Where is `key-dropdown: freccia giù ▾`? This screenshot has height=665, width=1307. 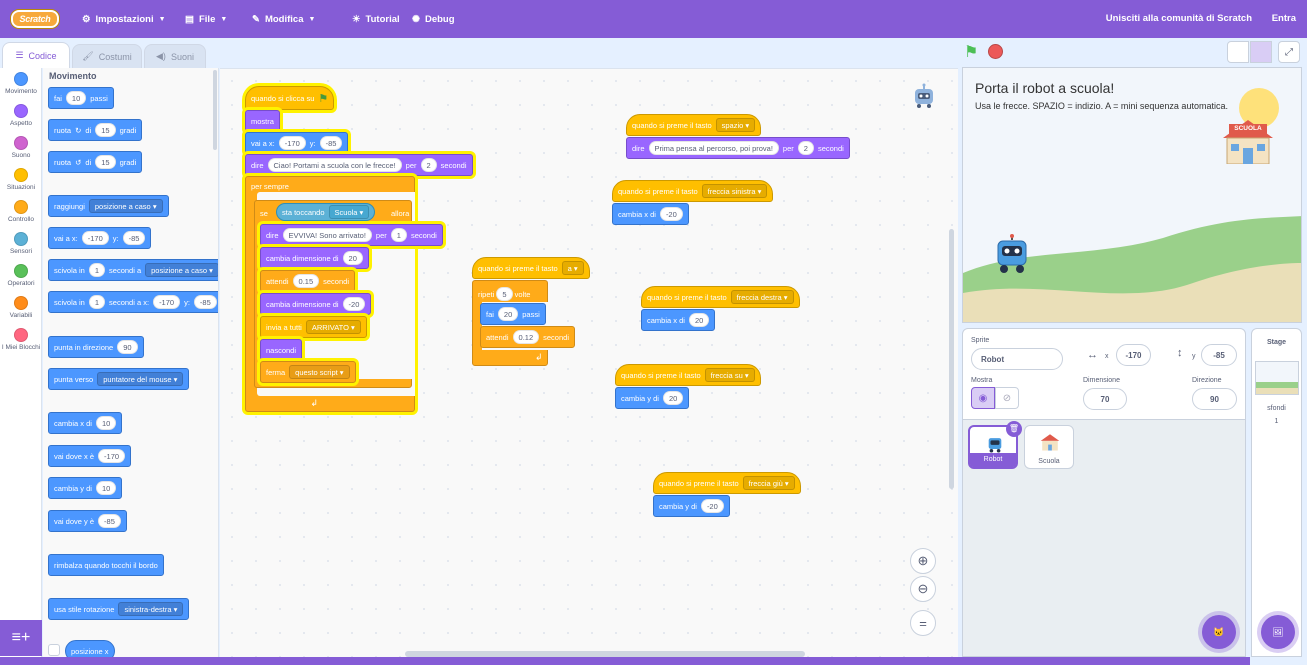
key-dropdown: freccia giù ▾ is located at coordinates (768, 483).